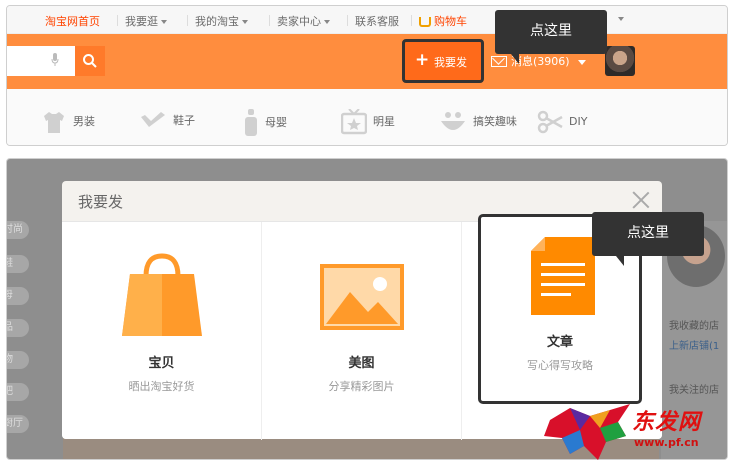  What do you see at coordinates (41, 61) in the screenshot?
I see `search-input` at bounding box center [41, 61].